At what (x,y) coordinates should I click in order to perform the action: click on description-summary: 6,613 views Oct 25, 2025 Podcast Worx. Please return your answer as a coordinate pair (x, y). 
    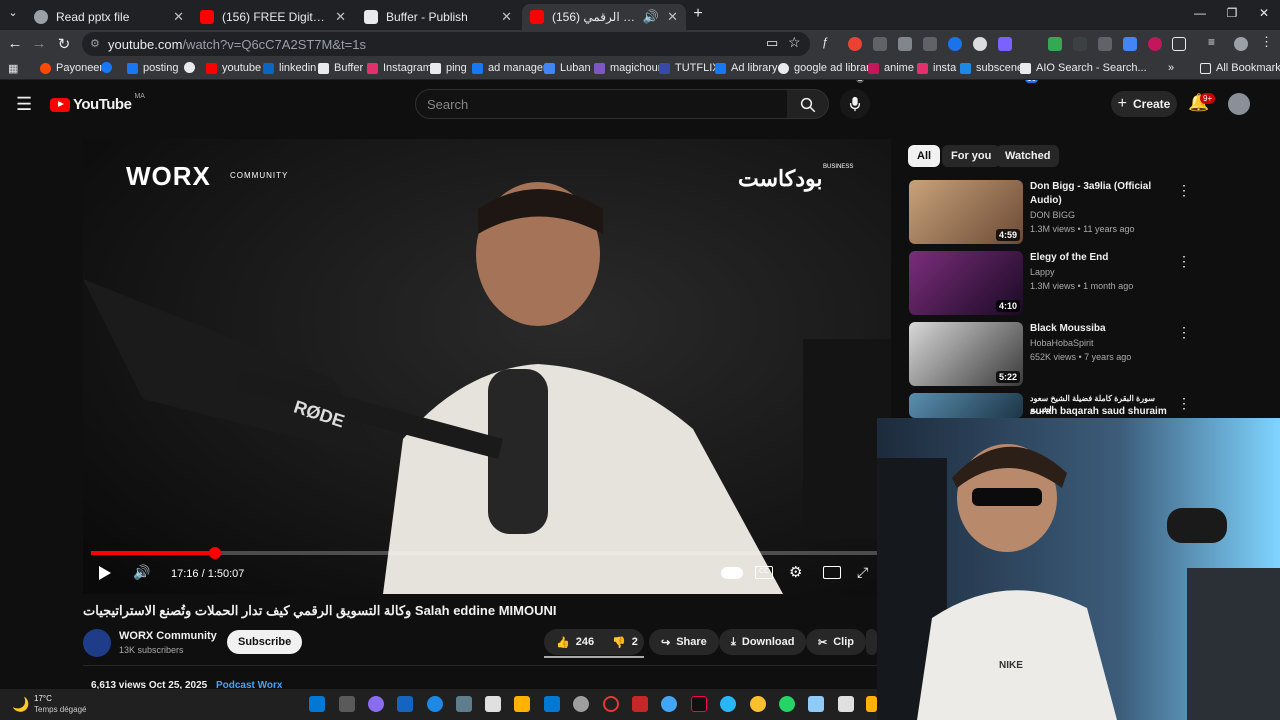
    Looking at the image, I should click on (186, 684).